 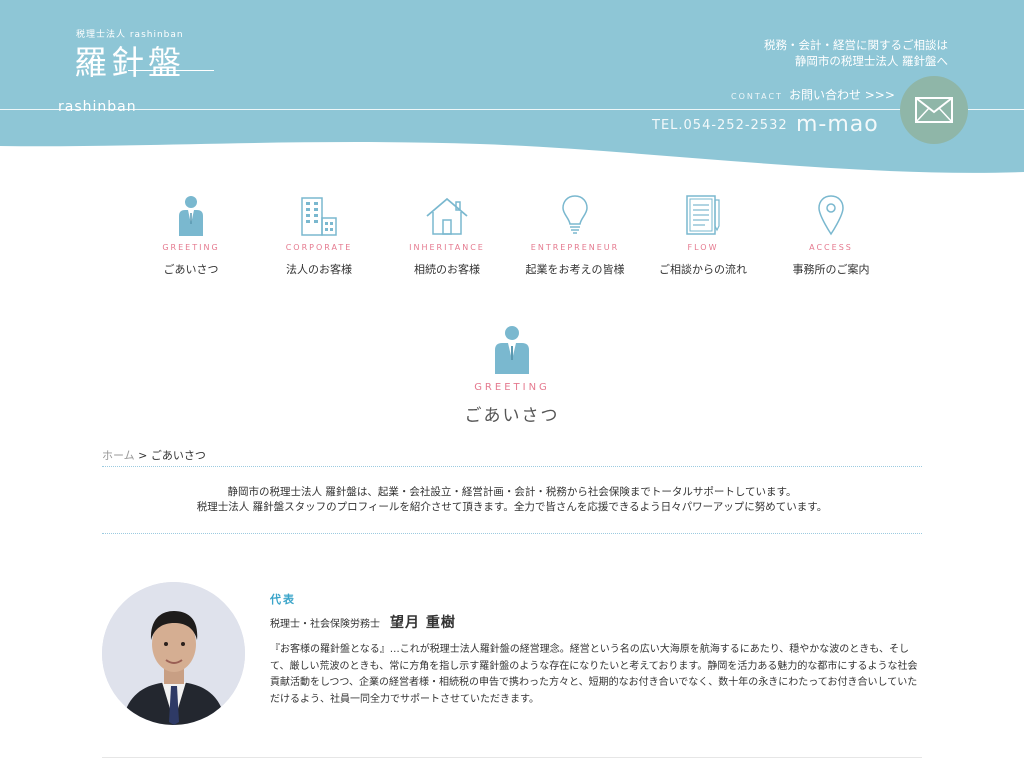 I want to click on brand-secondary-logo: m-mao, so click(x=837, y=124).